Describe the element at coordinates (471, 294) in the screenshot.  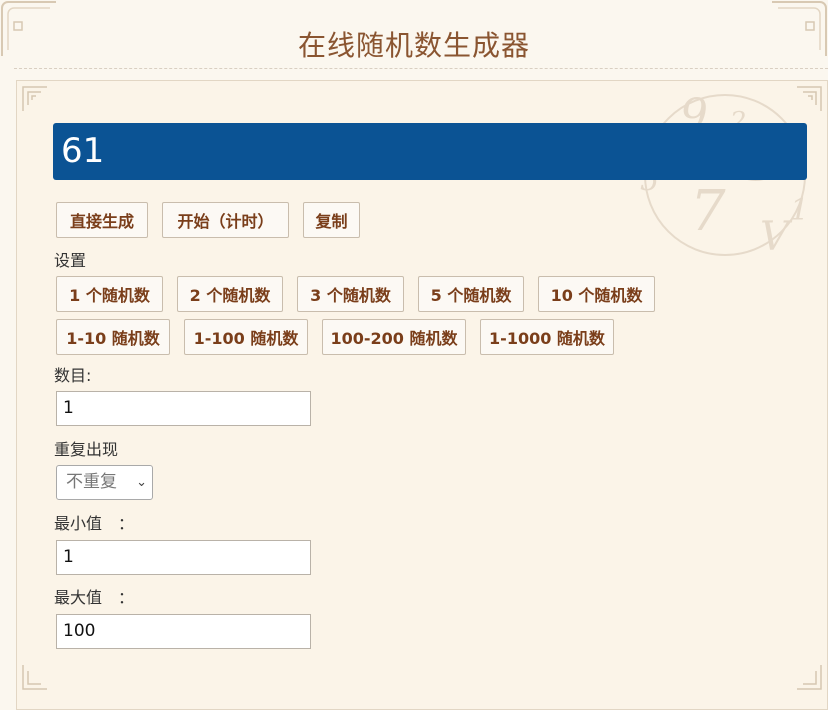
I see `preset-5-numbers-button: 5 个随机数` at that location.